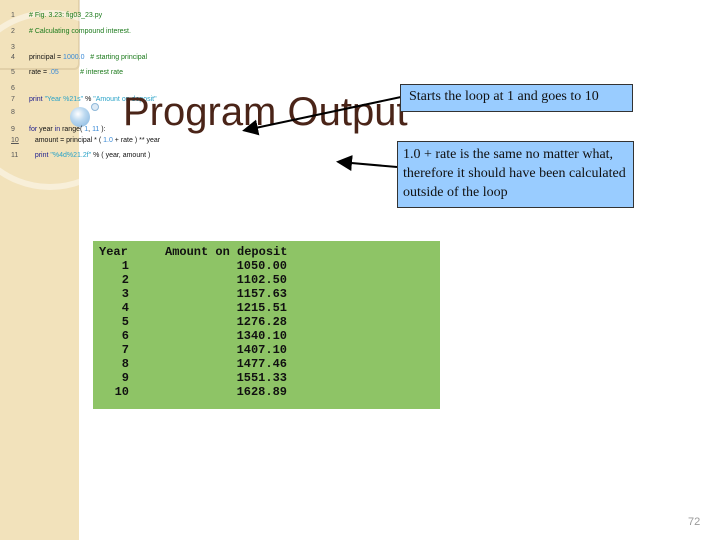 The width and height of the screenshot is (720, 540). Describe the element at coordinates (694, 522) in the screenshot. I see `page-number: 72` at that location.